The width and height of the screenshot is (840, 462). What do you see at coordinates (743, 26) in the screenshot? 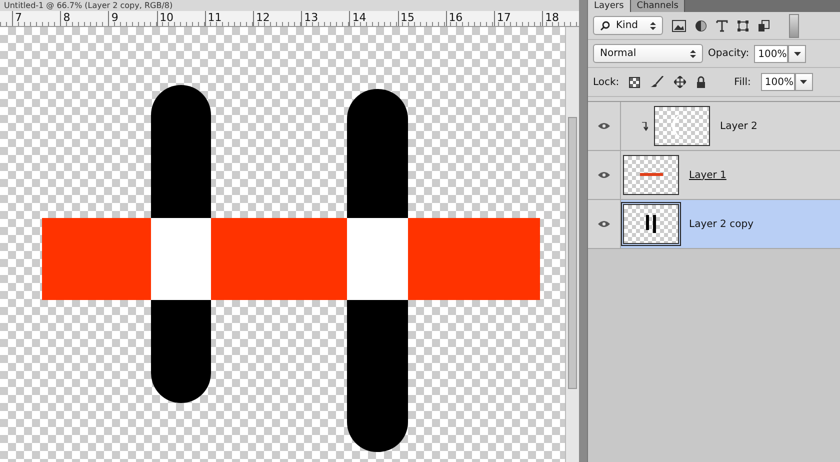
I see `shape-filter-icon` at bounding box center [743, 26].